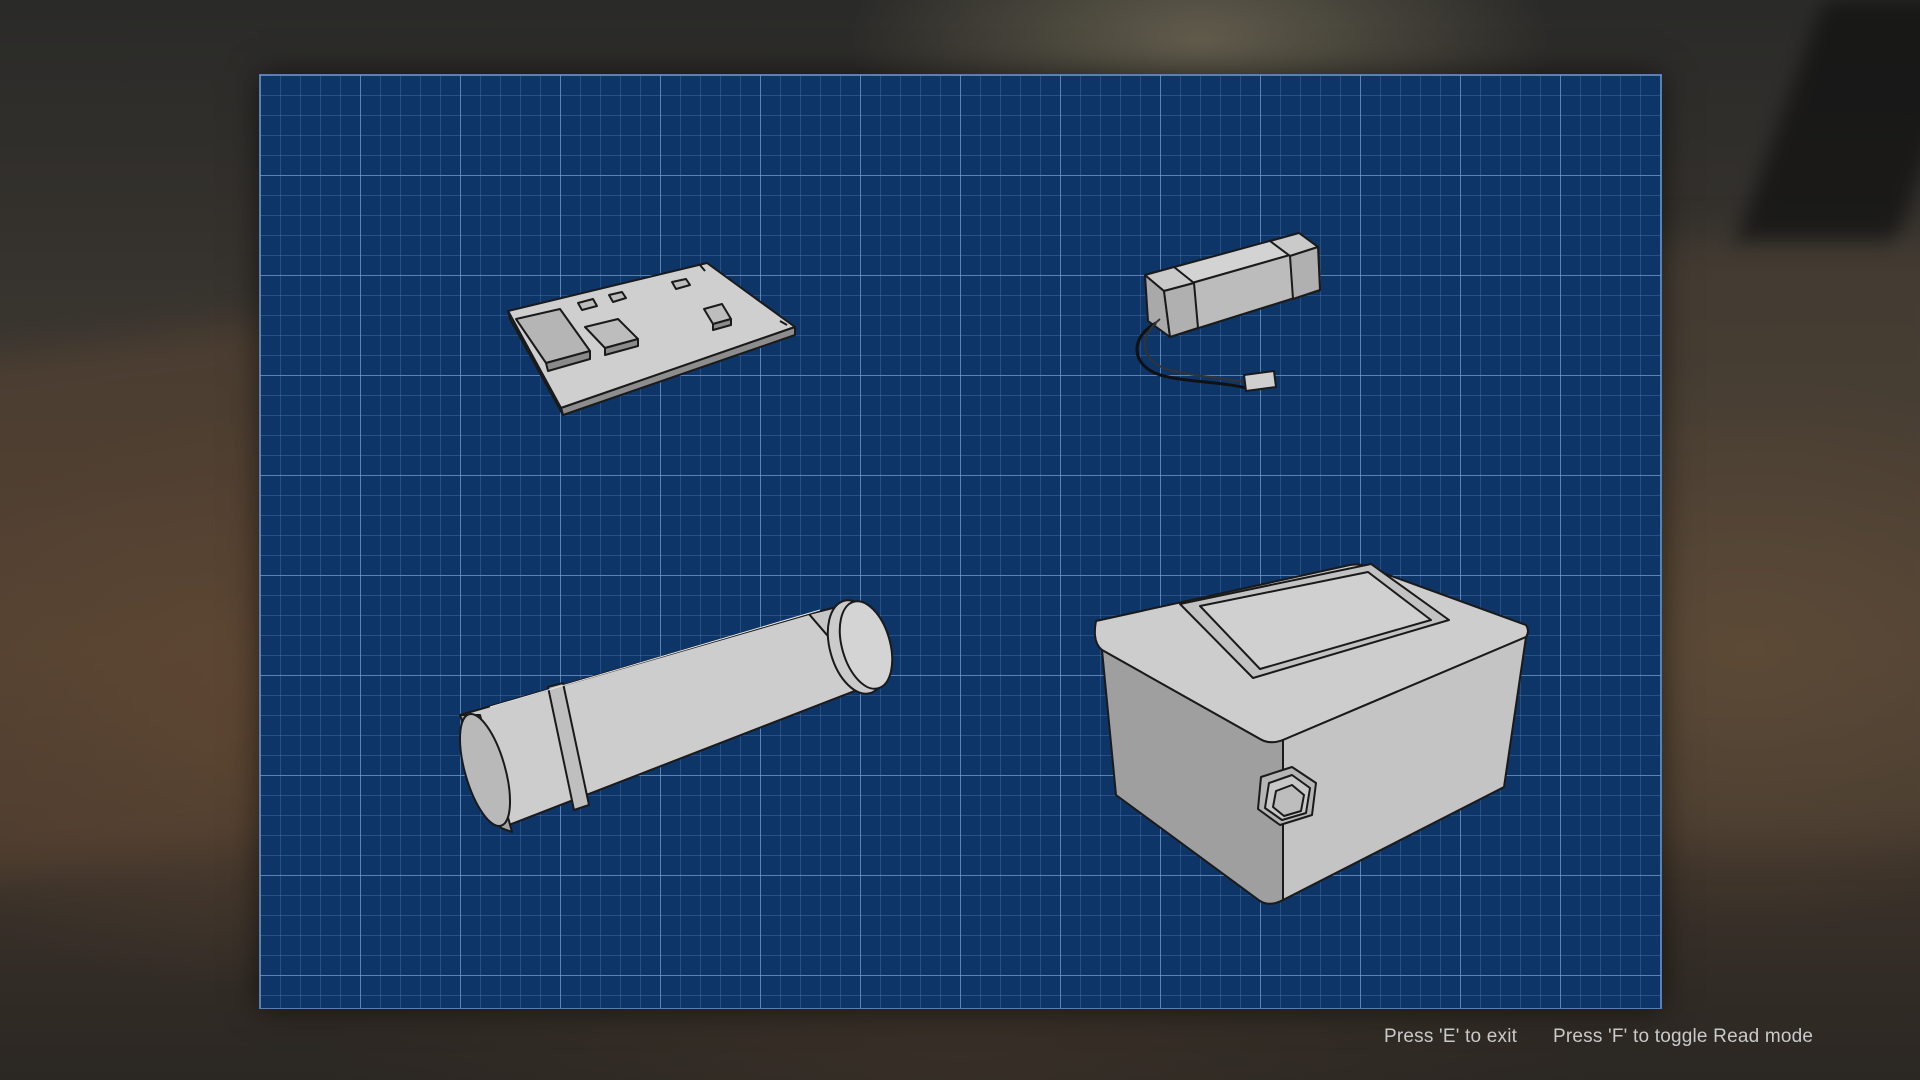  What do you see at coordinates (1311, 734) in the screenshot?
I see `enclosure-box-part` at bounding box center [1311, 734].